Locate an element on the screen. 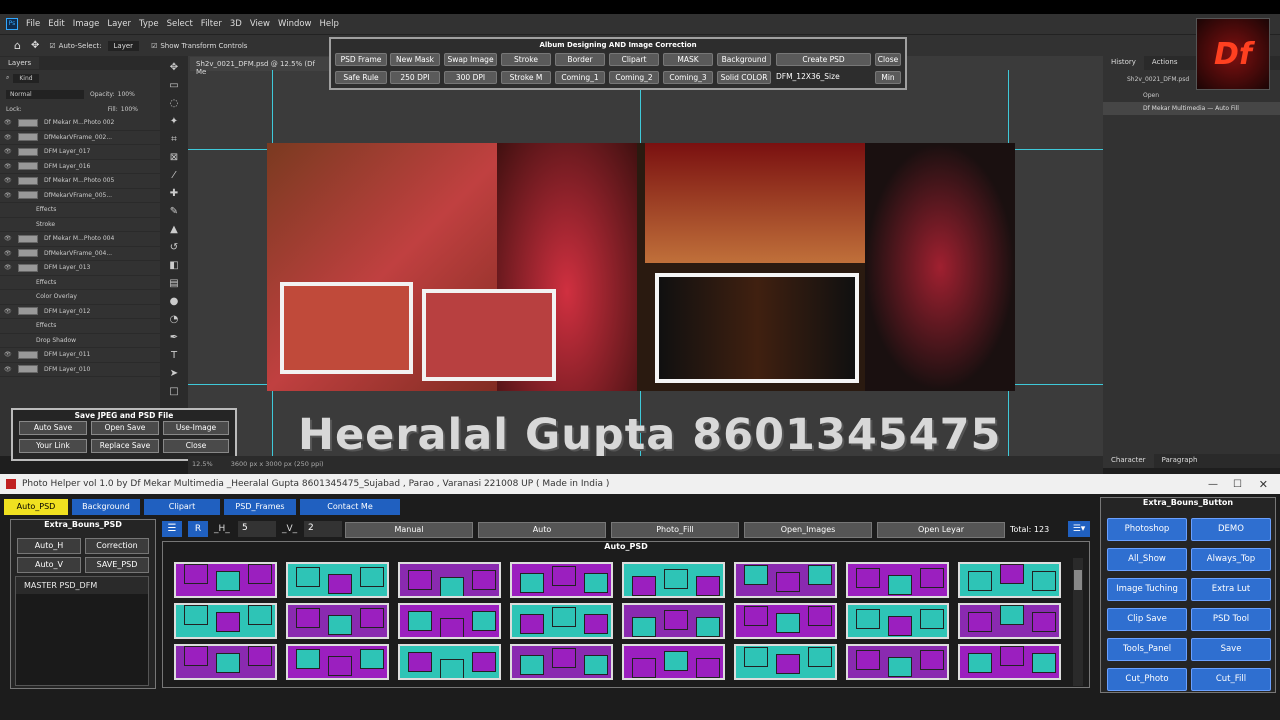  history-brush-icon: ↺ is located at coordinates (174, 248).